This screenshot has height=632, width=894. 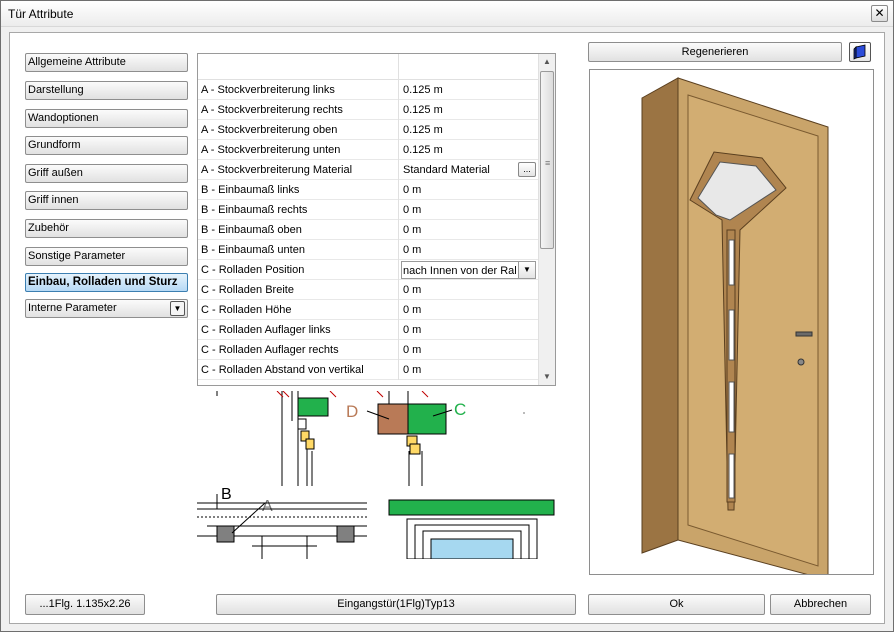 I want to click on cube-icon, so click(x=860, y=52).